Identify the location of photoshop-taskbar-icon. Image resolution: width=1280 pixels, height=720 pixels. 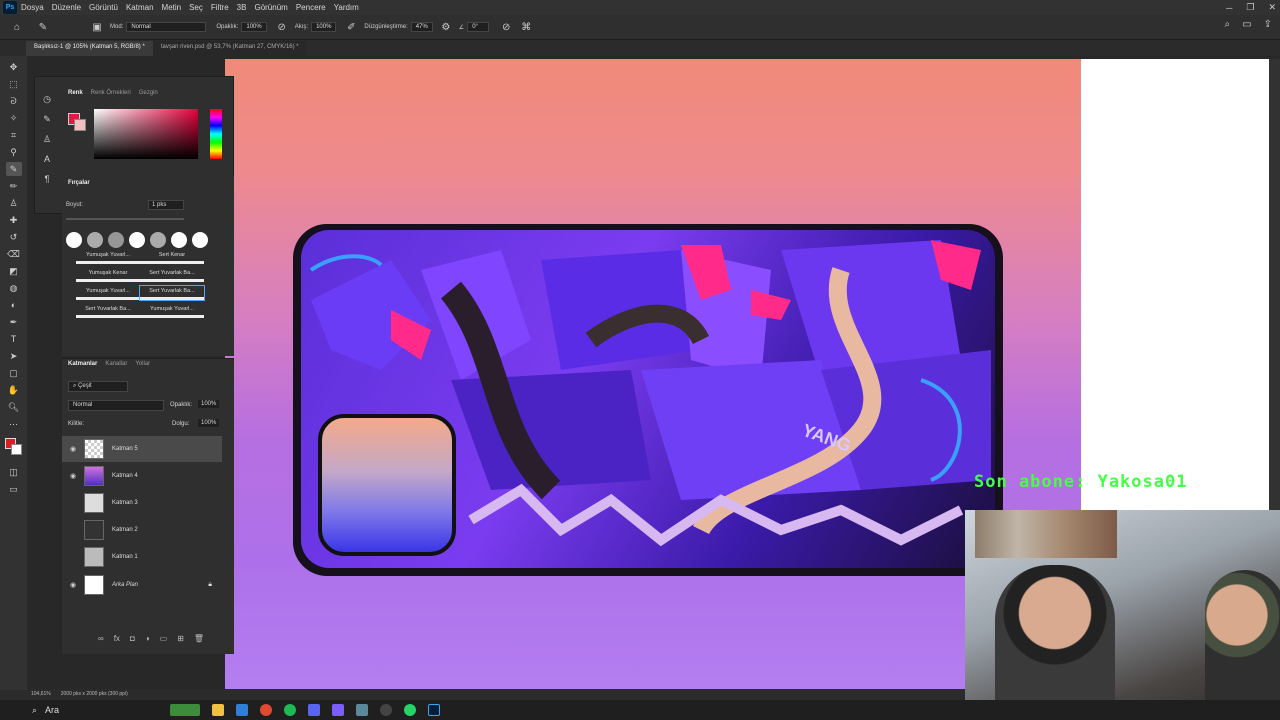
(434, 710).